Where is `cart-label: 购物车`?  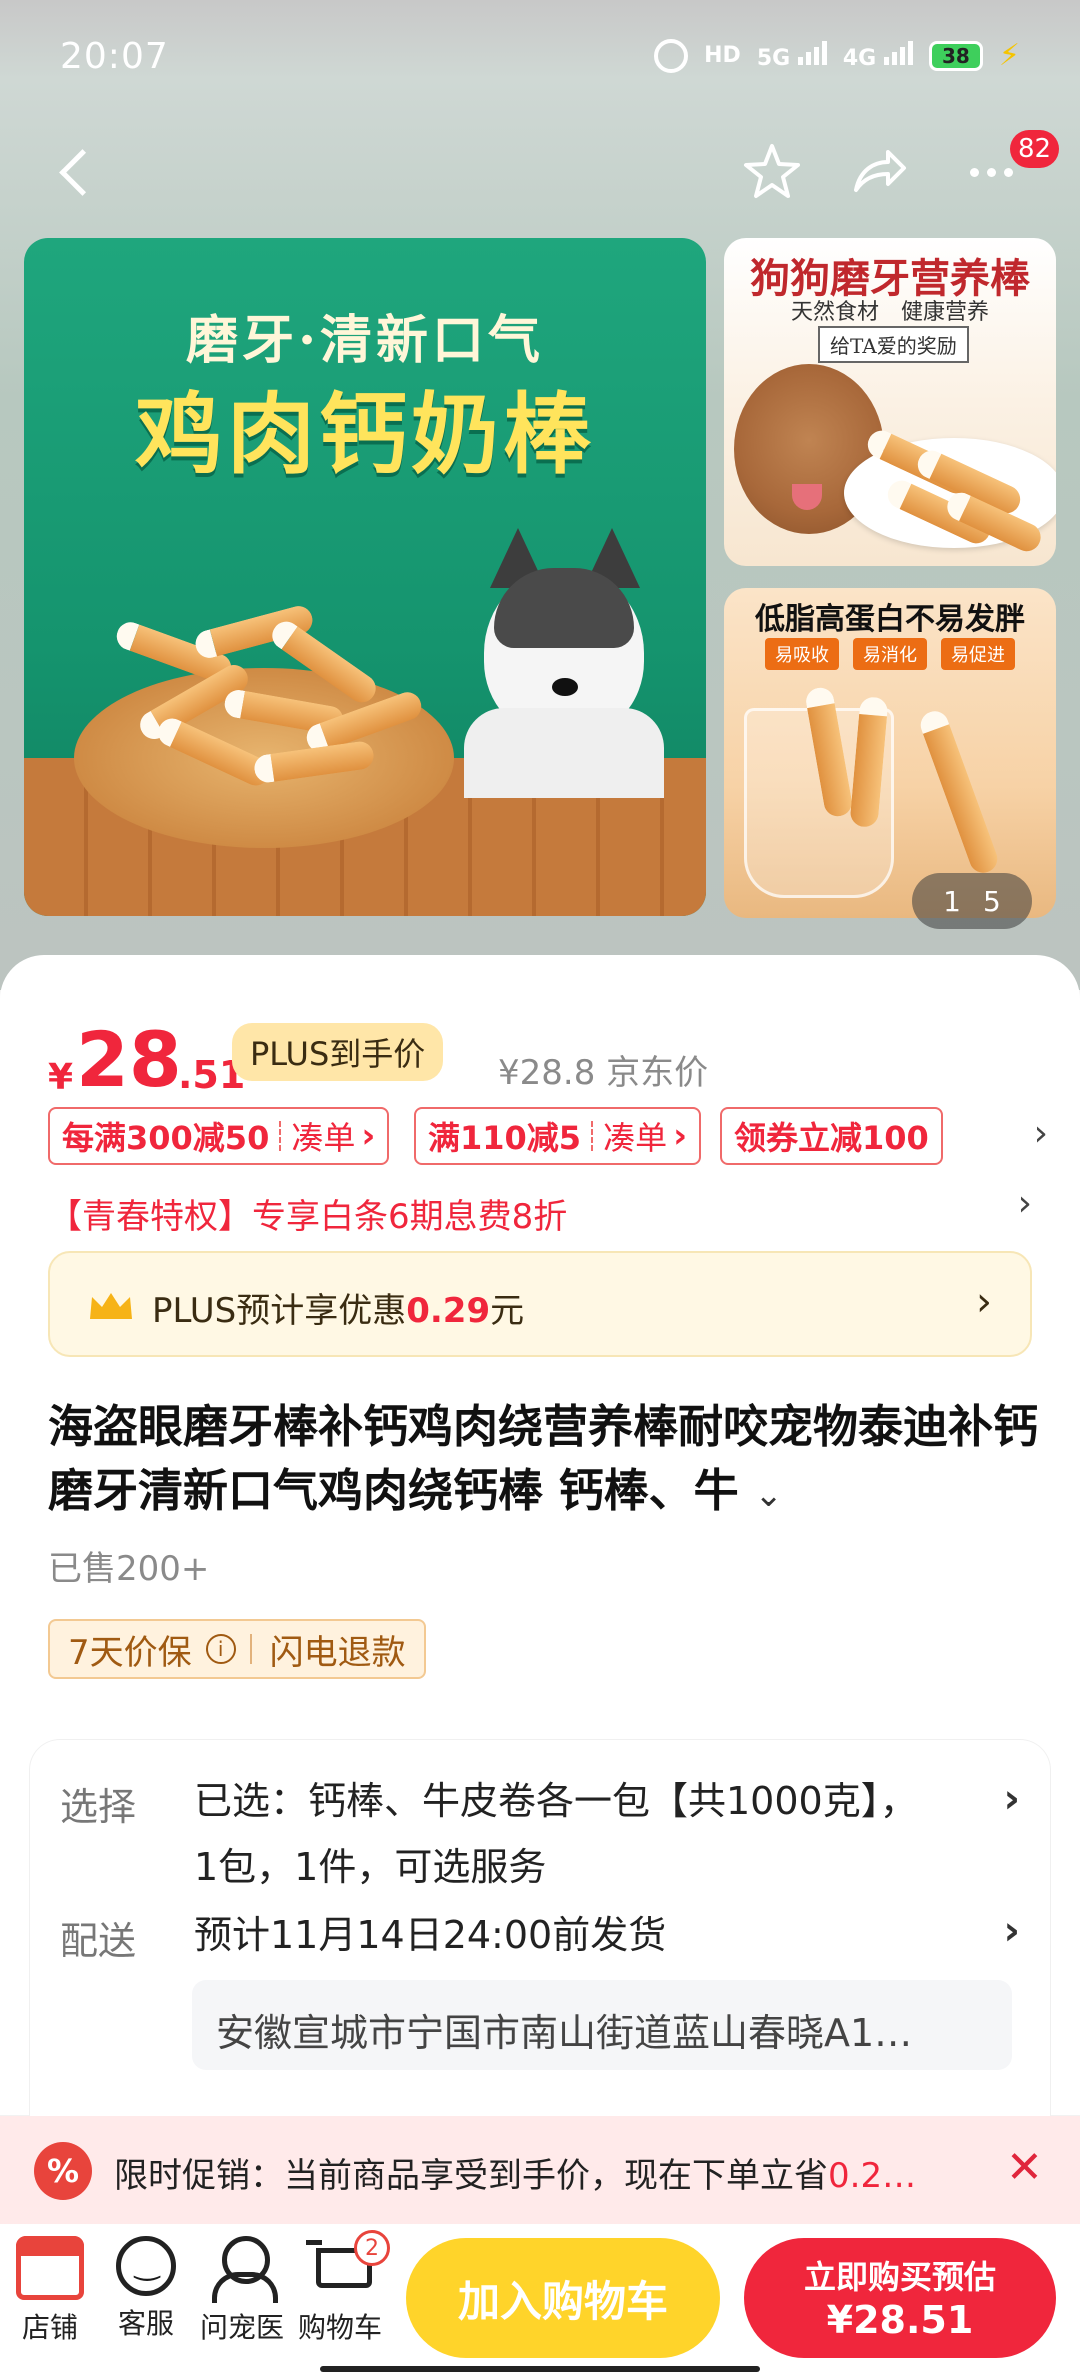 cart-label: 购物车 is located at coordinates (339, 2327).